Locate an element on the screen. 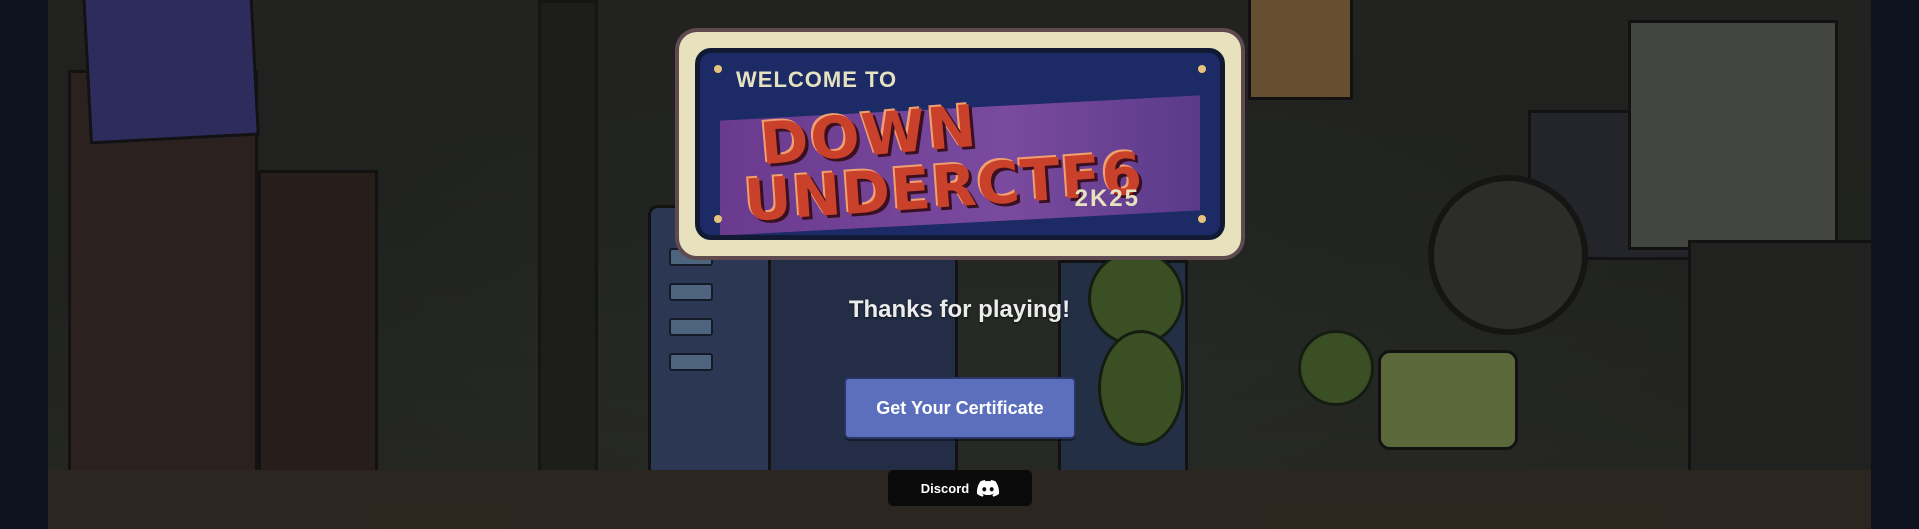 This screenshot has height=529, width=1919. logo-year: 2K25 is located at coordinates (1107, 198).